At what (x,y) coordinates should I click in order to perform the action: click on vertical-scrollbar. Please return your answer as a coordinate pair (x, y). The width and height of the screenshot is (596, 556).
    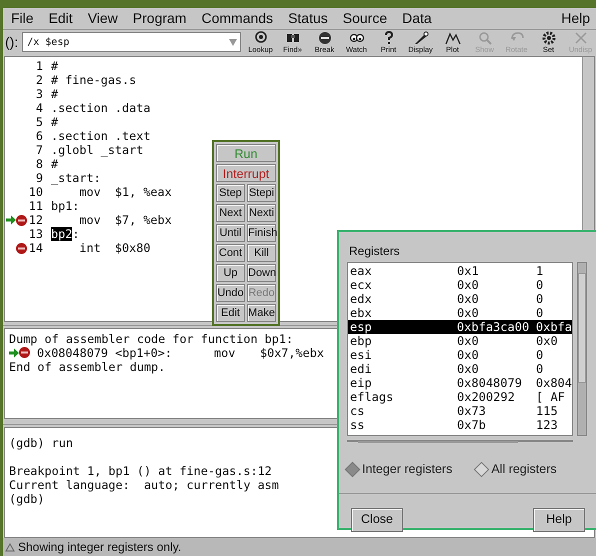
    Looking at the image, I should click on (582, 349).